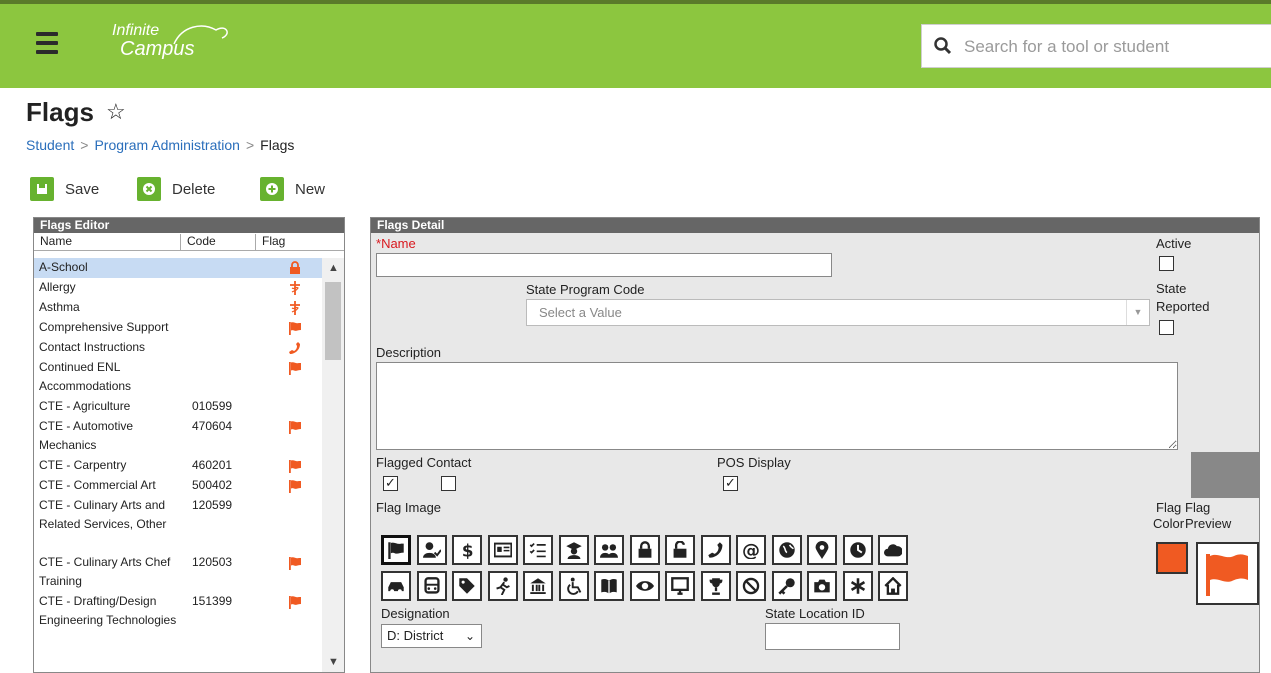  What do you see at coordinates (178, 328) in the screenshot?
I see `list-item: Comprehensive Support` at bounding box center [178, 328].